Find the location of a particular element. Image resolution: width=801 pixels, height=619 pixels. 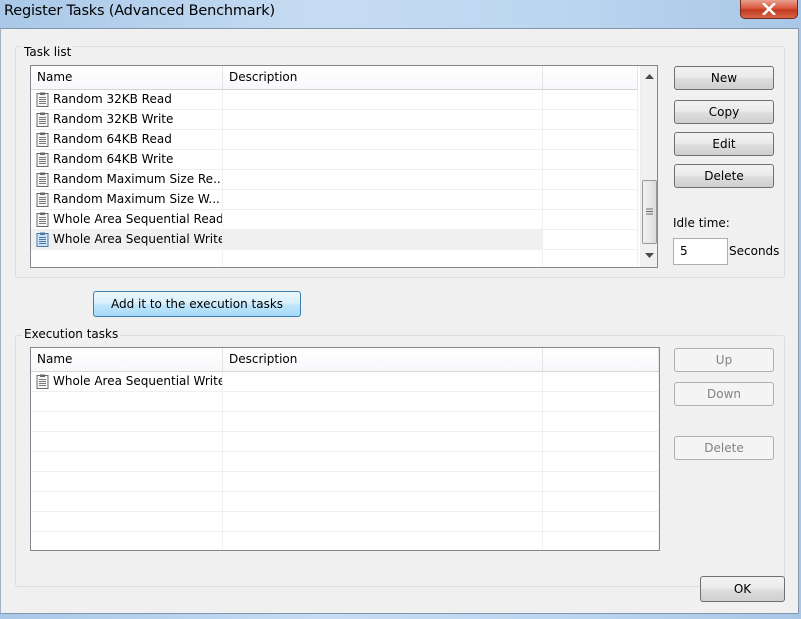

execution-list-header: Name Description is located at coordinates (345, 360).